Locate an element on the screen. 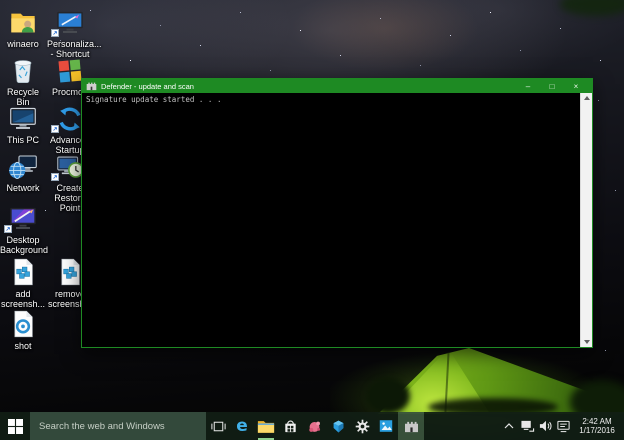 This screenshot has width=624, height=440. desktop-icon-label: winaero is located at coordinates (23, 44).